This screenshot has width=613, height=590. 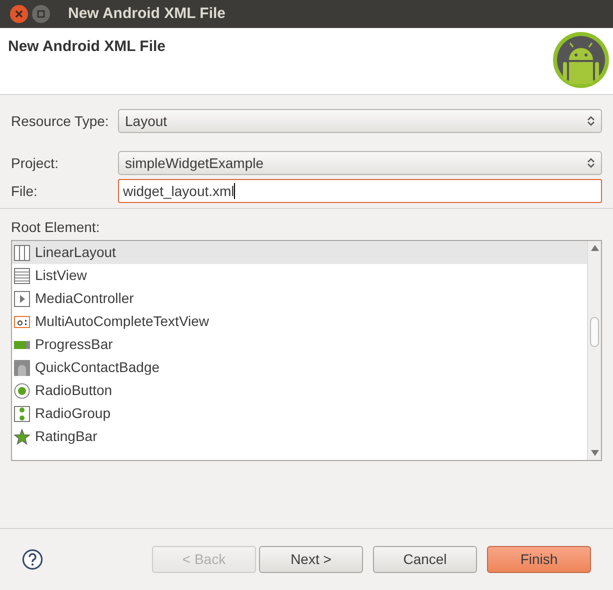 I want to click on radio-icon, so click(x=22, y=390).